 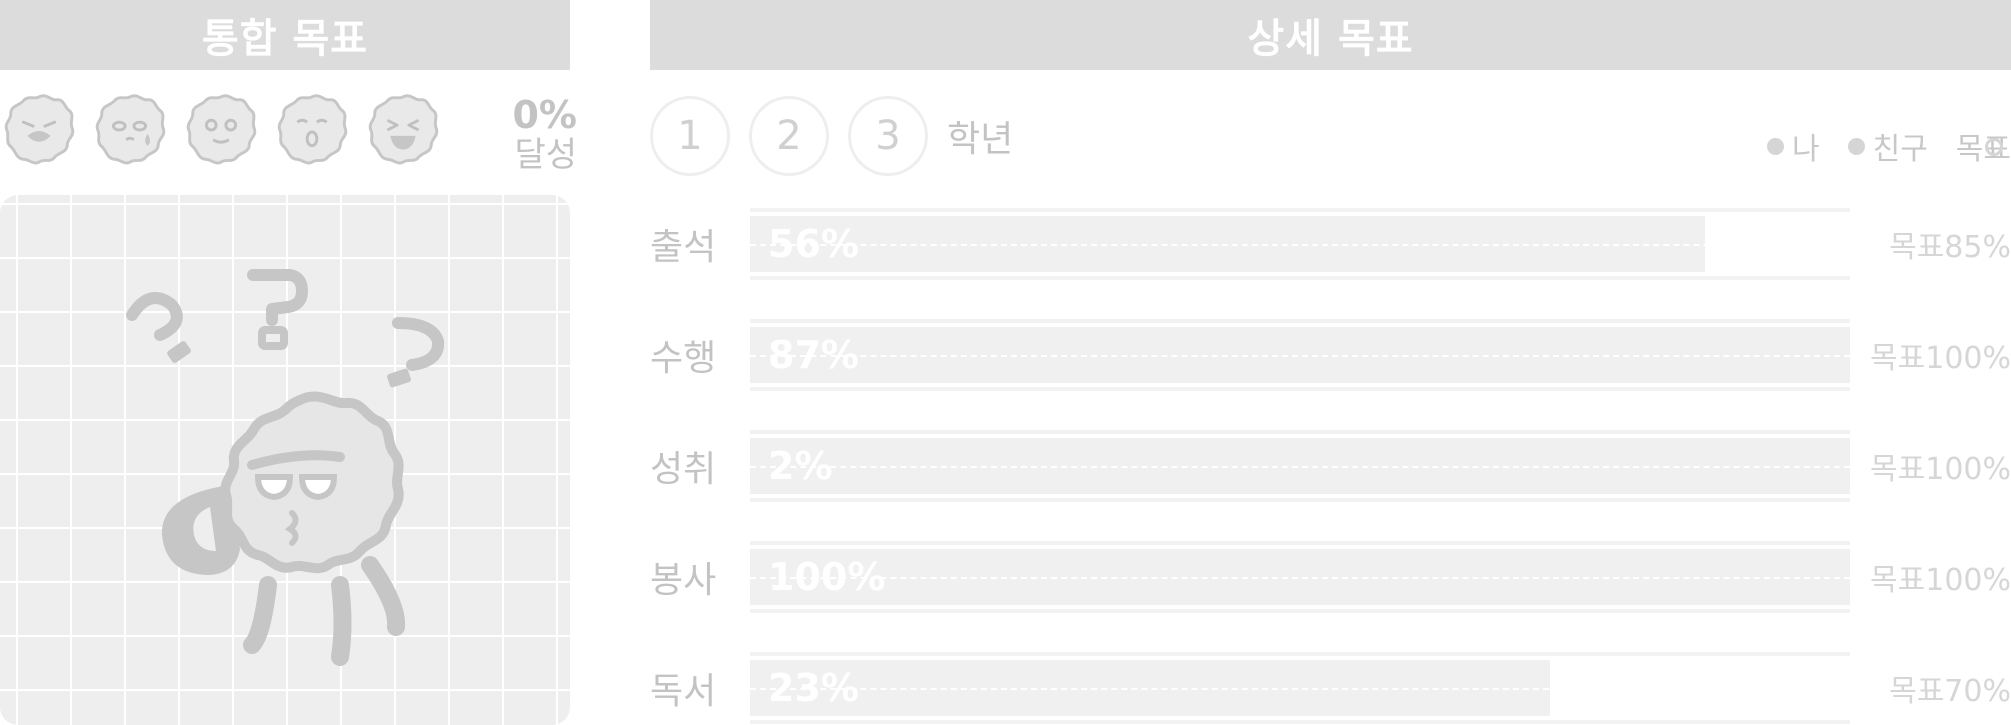 I want to click on grade-1-button: 1, so click(x=690, y=136).